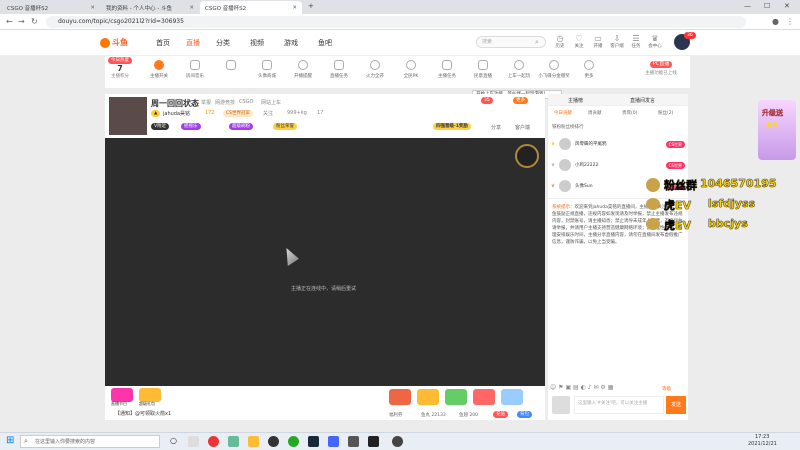 The height and width of the screenshot is (450, 800). Describe the element at coordinates (267, 69) in the screenshot. I see `tool-avatar-shop: 头像商城` at that location.